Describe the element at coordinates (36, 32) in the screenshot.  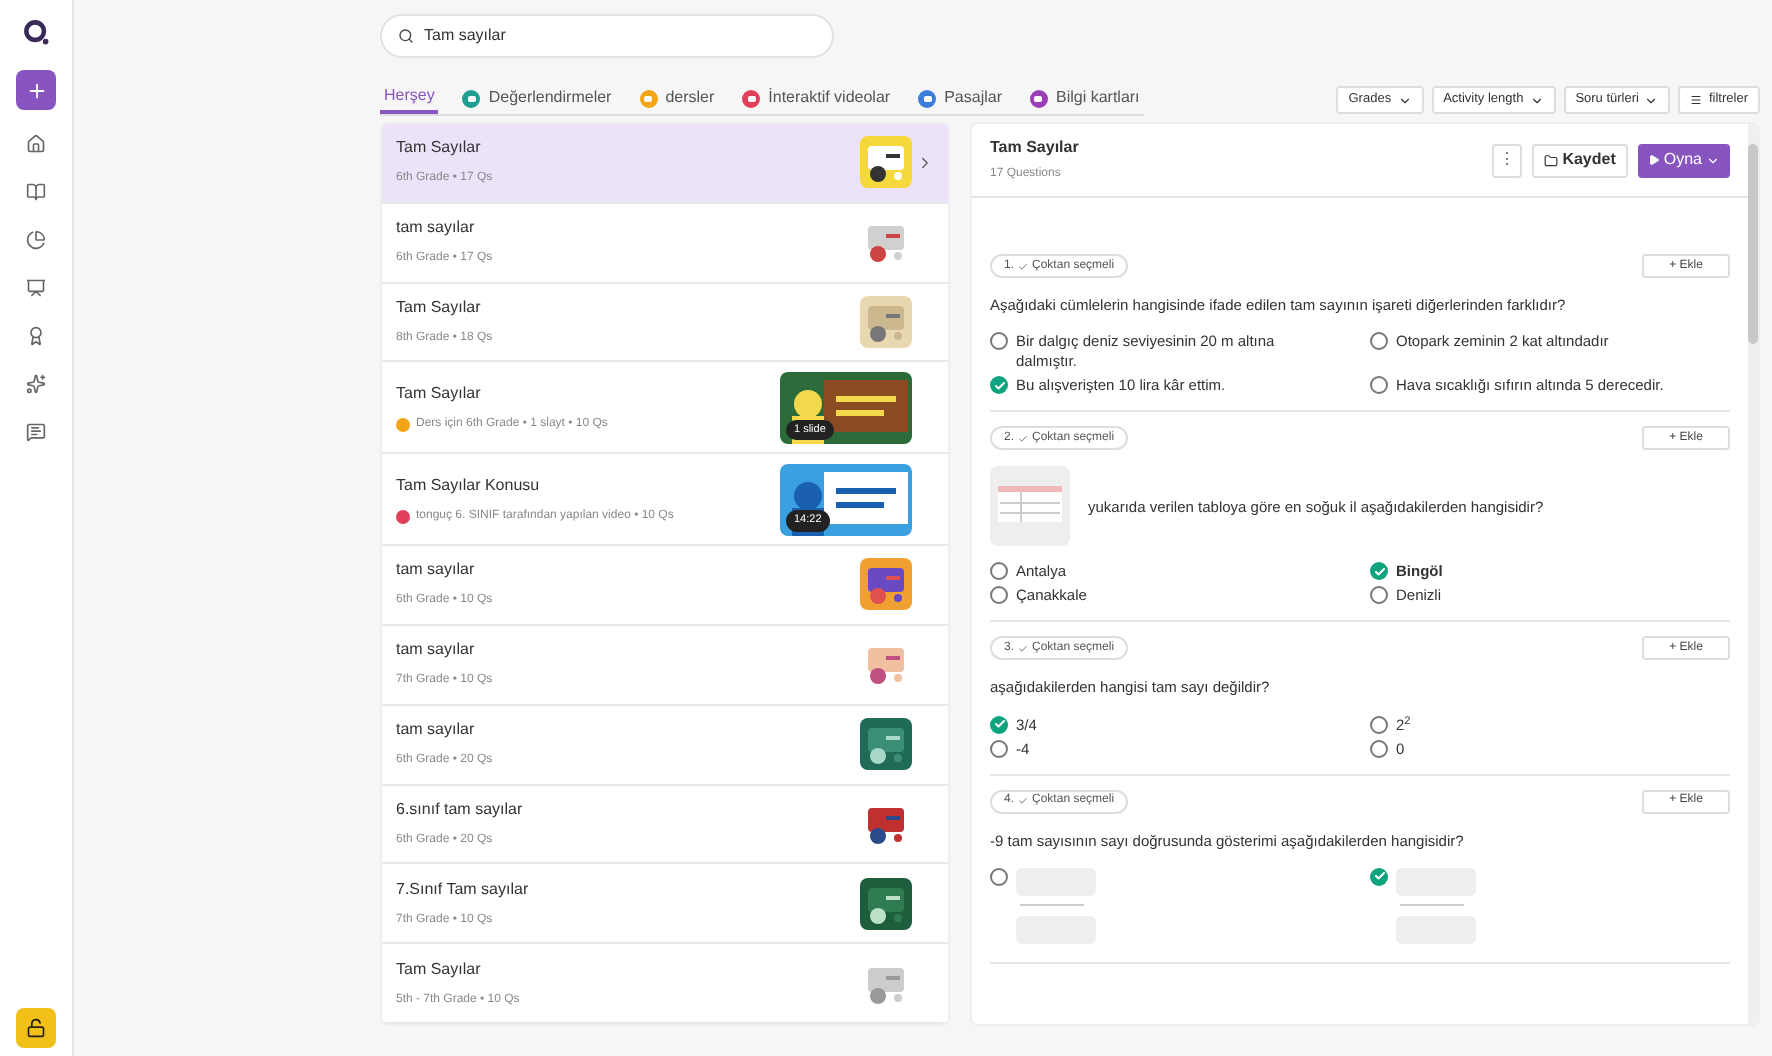
I see `logo-icon` at that location.